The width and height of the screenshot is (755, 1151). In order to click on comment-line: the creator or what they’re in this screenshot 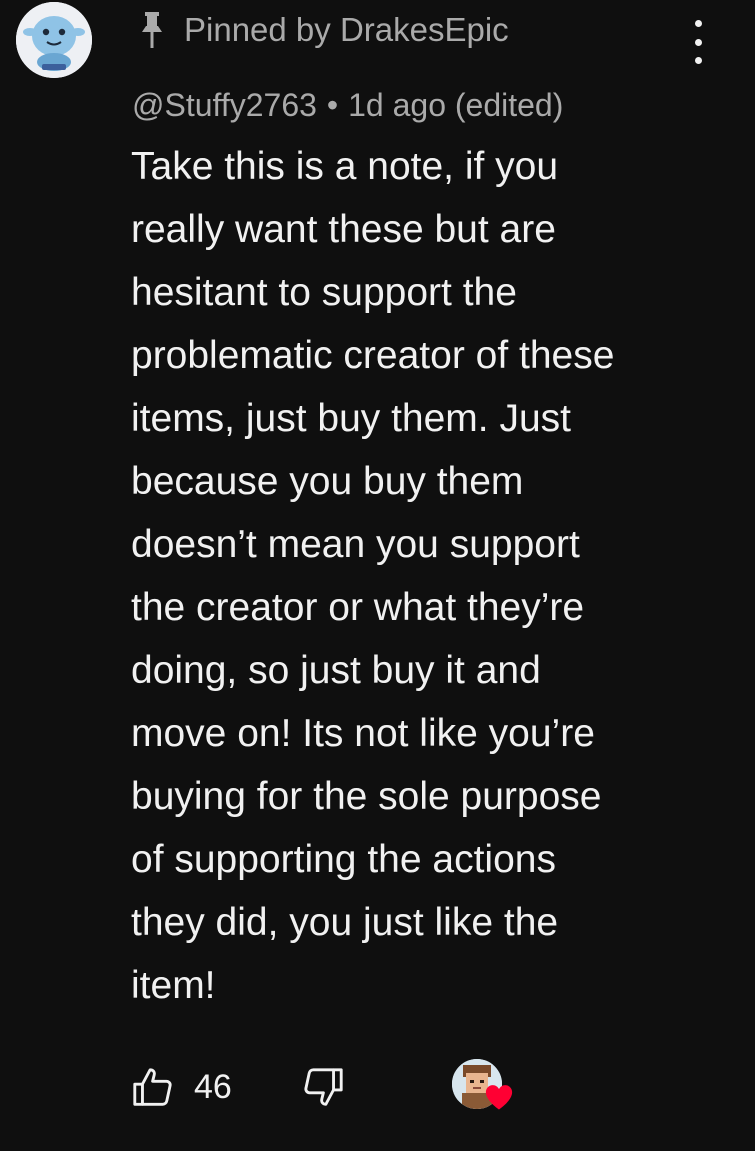, I will do `click(358, 607)`.